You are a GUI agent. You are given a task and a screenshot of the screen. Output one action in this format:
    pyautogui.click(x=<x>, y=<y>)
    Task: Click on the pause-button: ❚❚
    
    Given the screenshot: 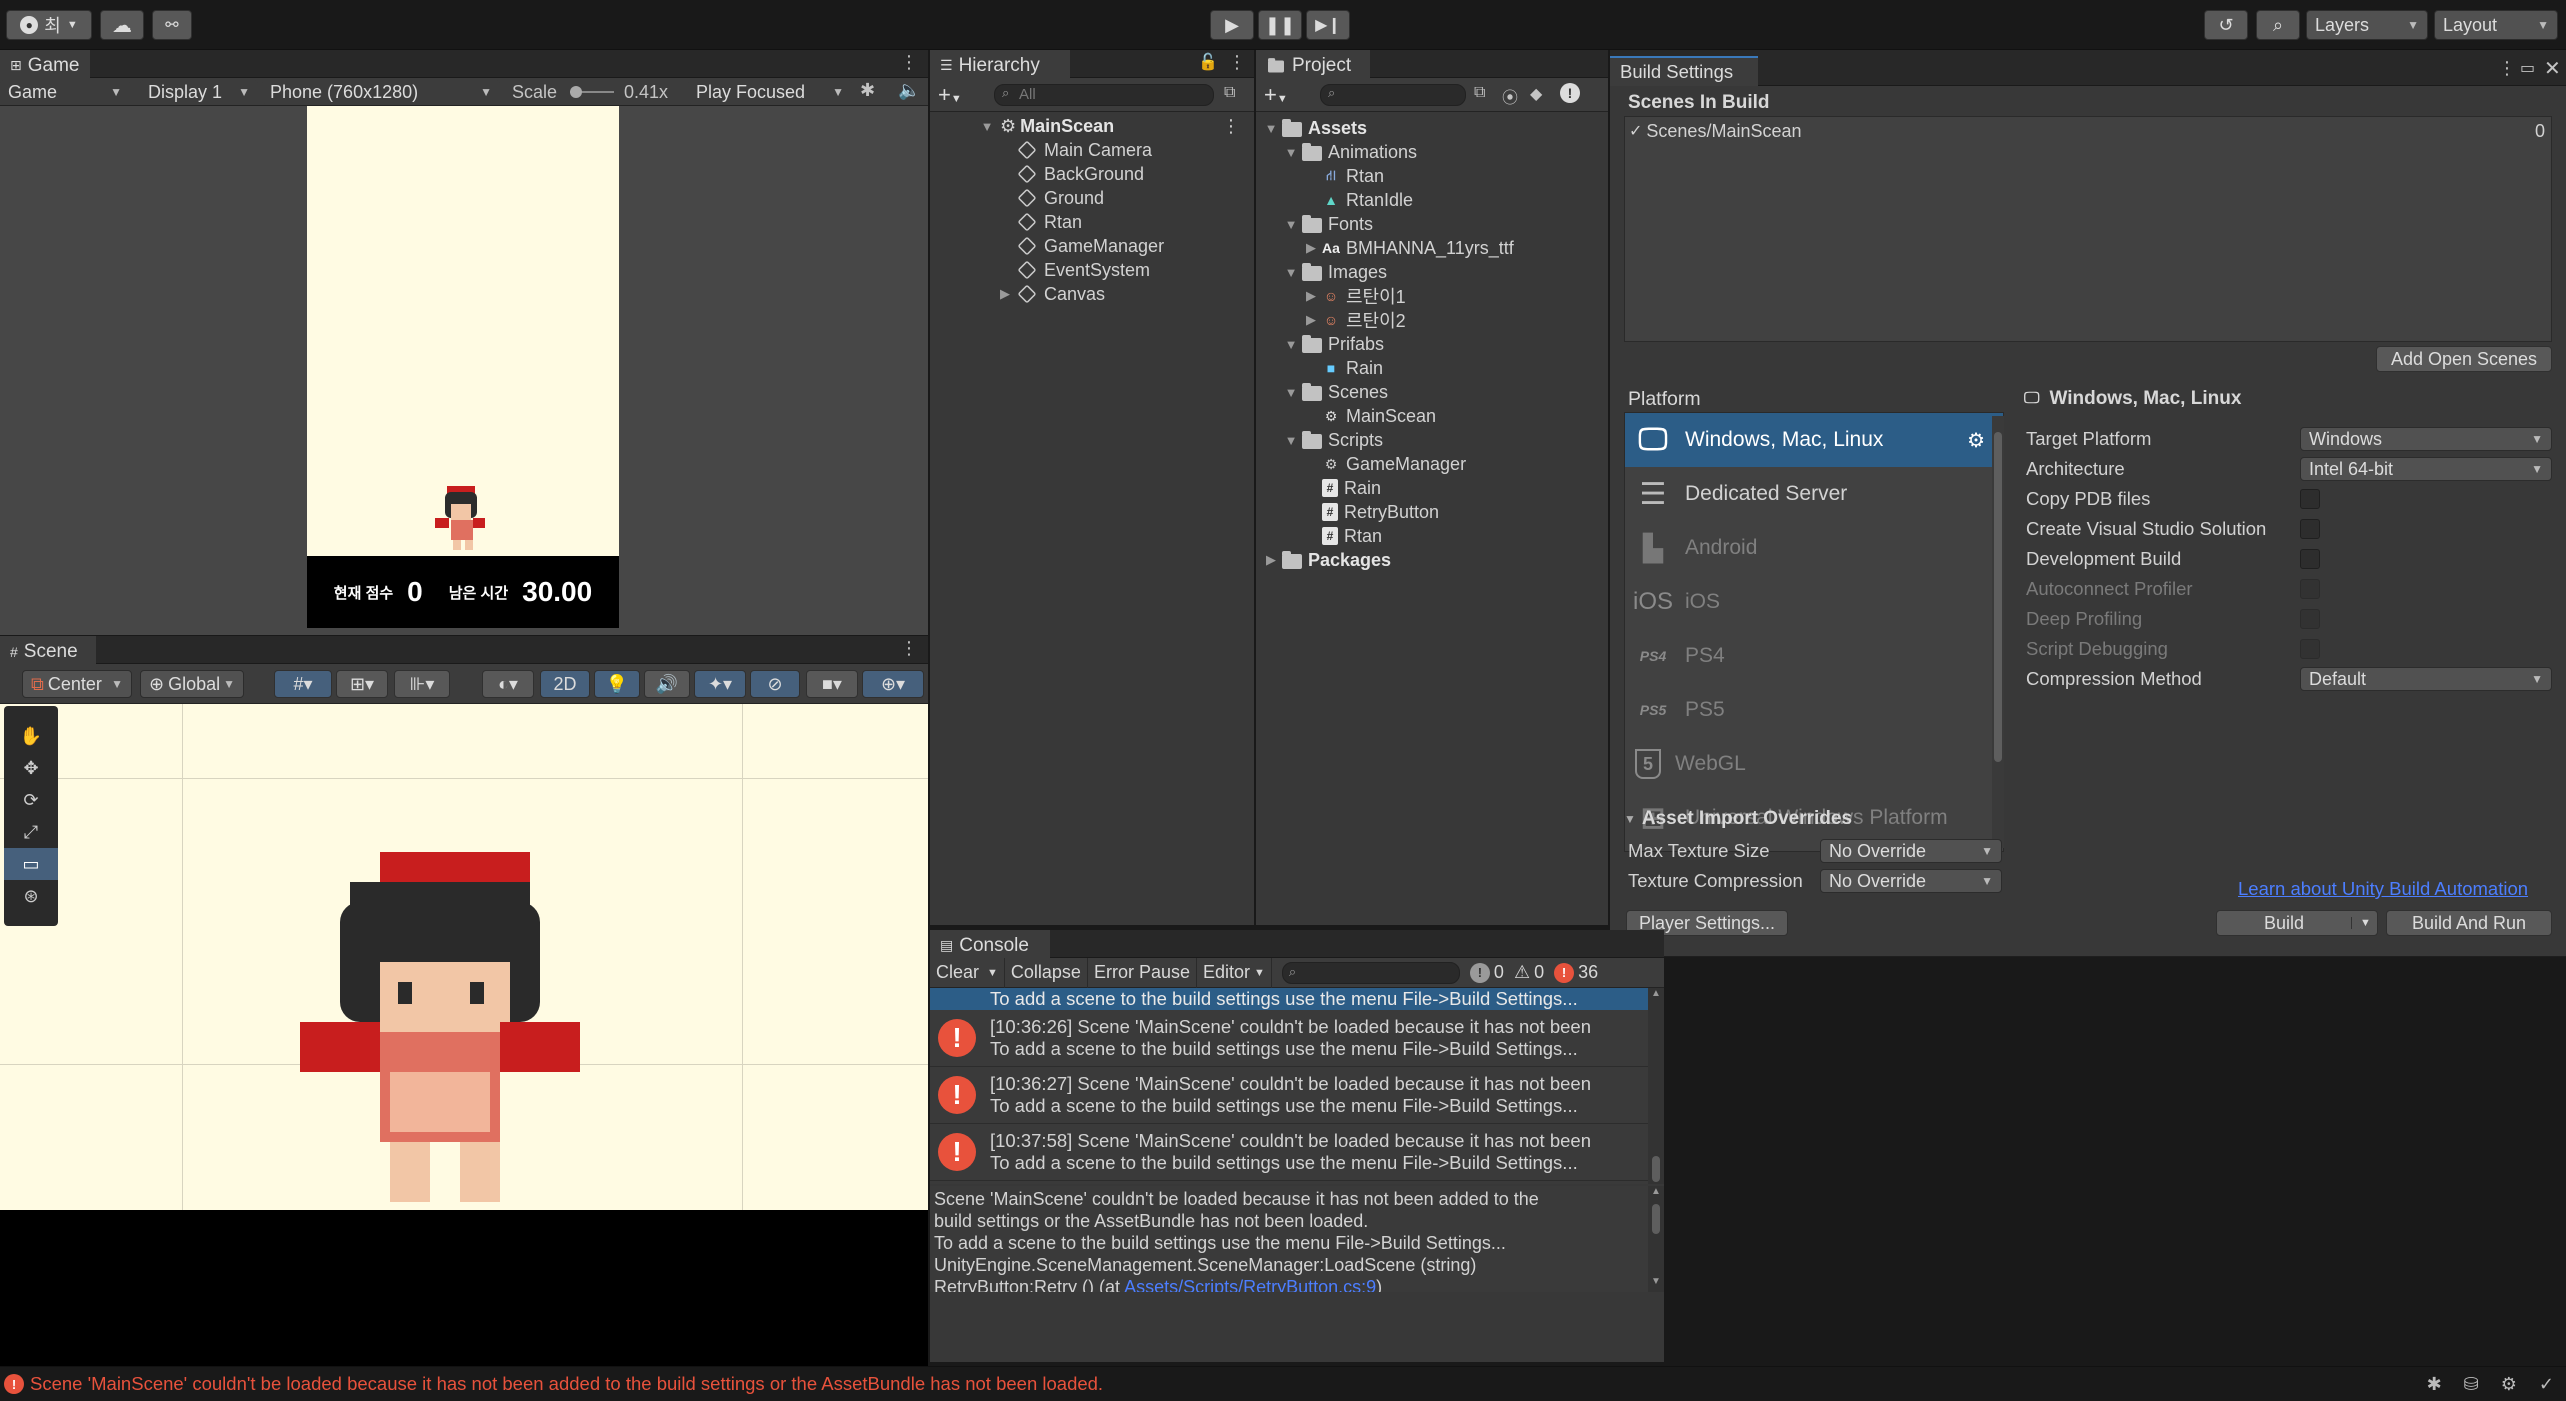 What is the action you would take?
    pyautogui.click(x=1280, y=25)
    